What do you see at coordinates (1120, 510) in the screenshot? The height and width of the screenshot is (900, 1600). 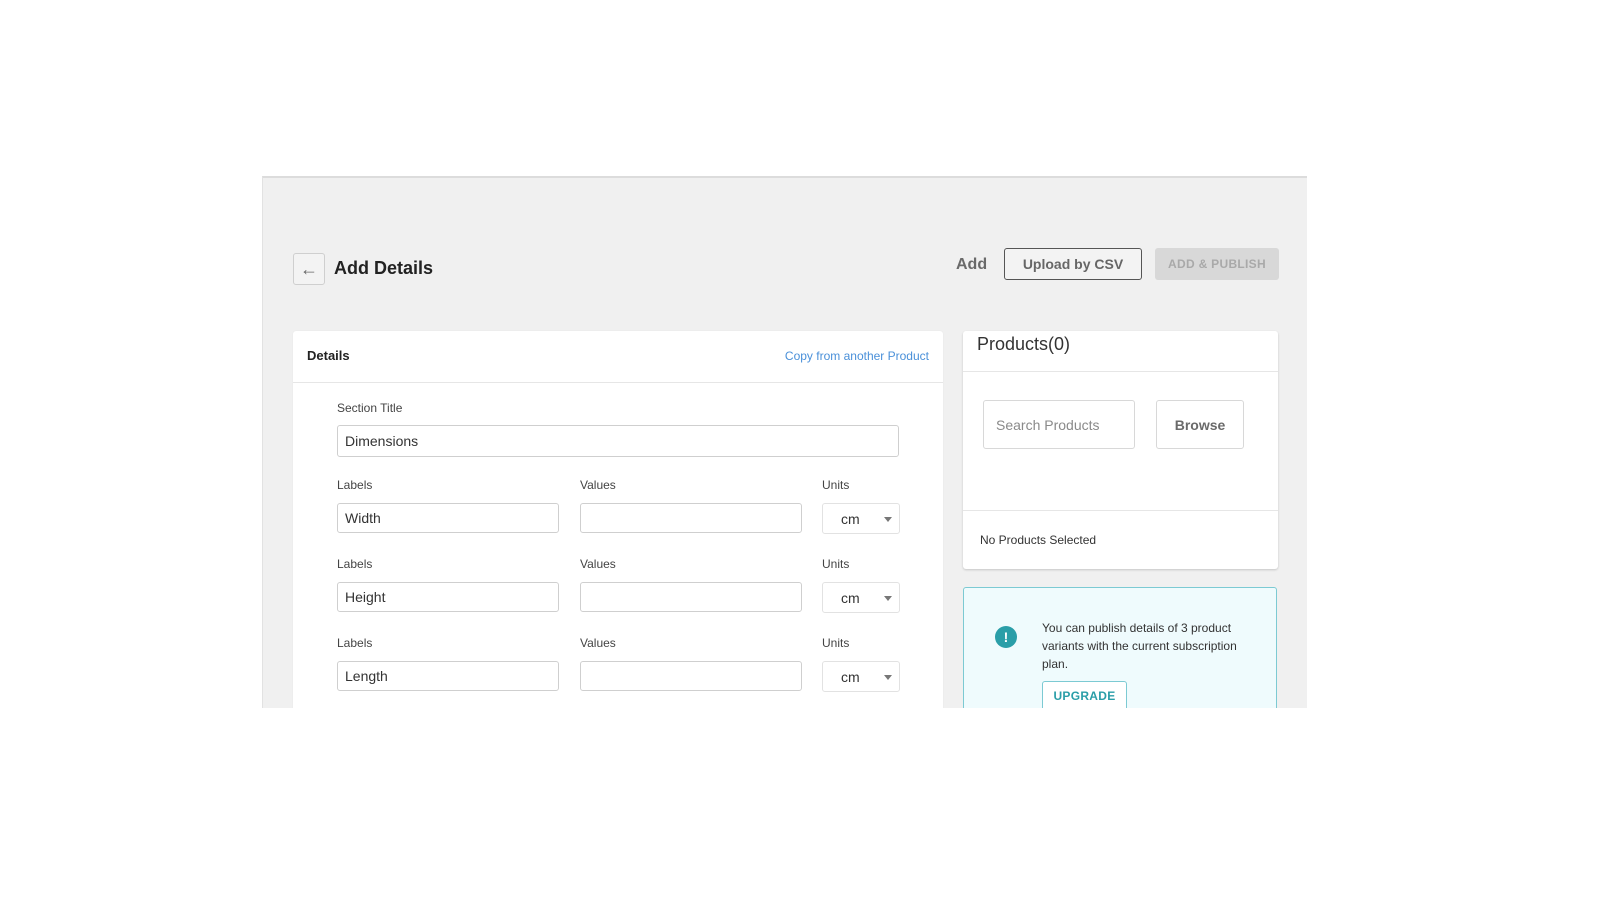 I see `divider` at bounding box center [1120, 510].